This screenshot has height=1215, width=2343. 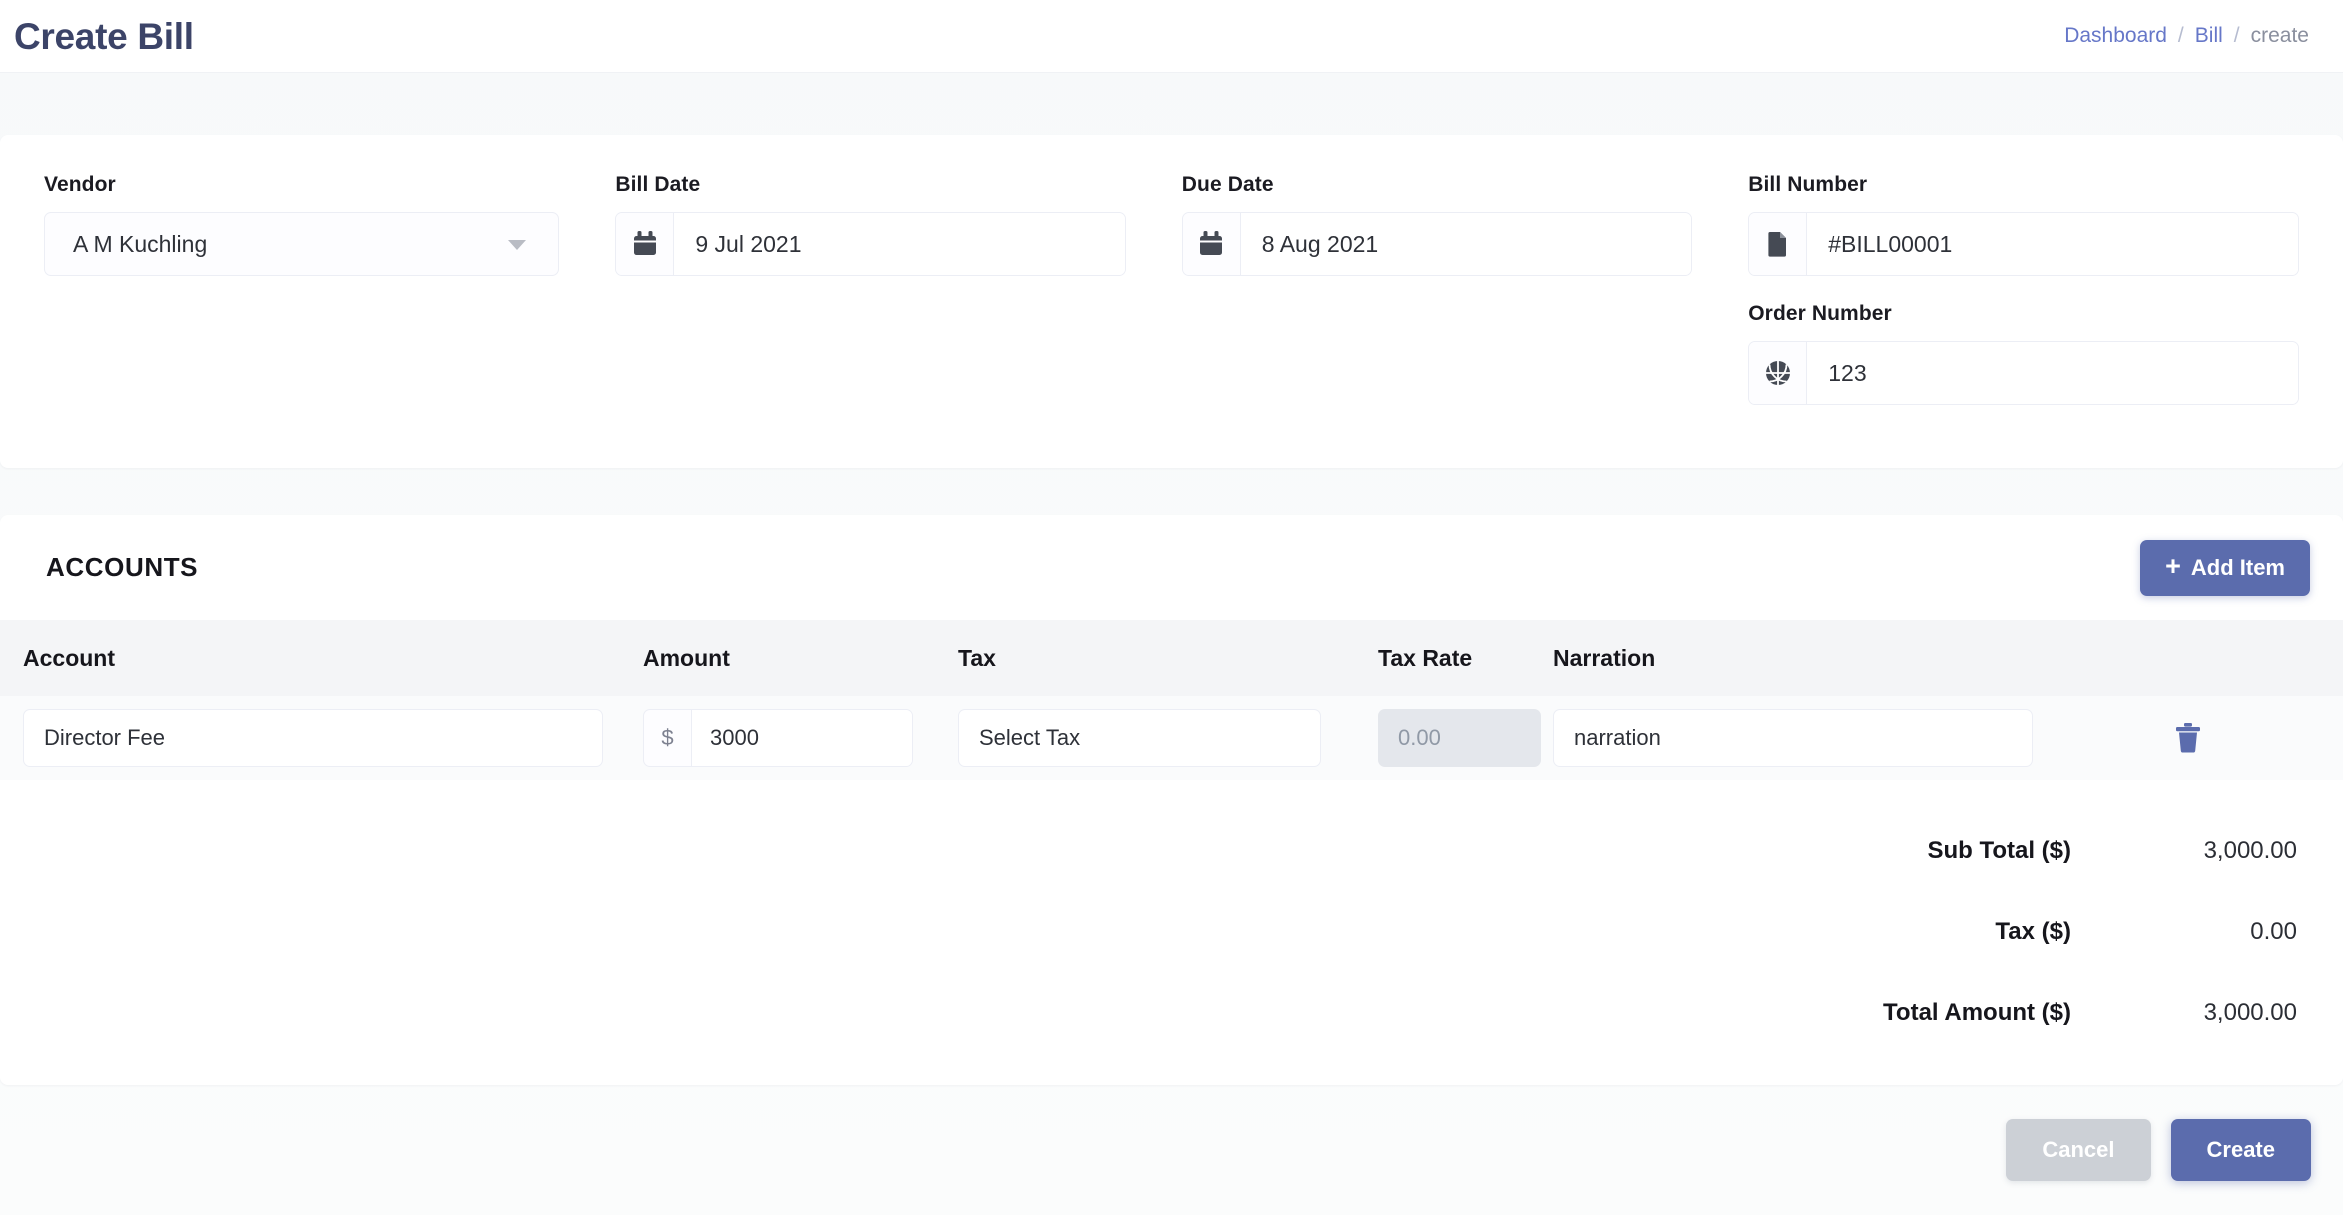 I want to click on order-number-field: 123, so click(x=2023, y=373).